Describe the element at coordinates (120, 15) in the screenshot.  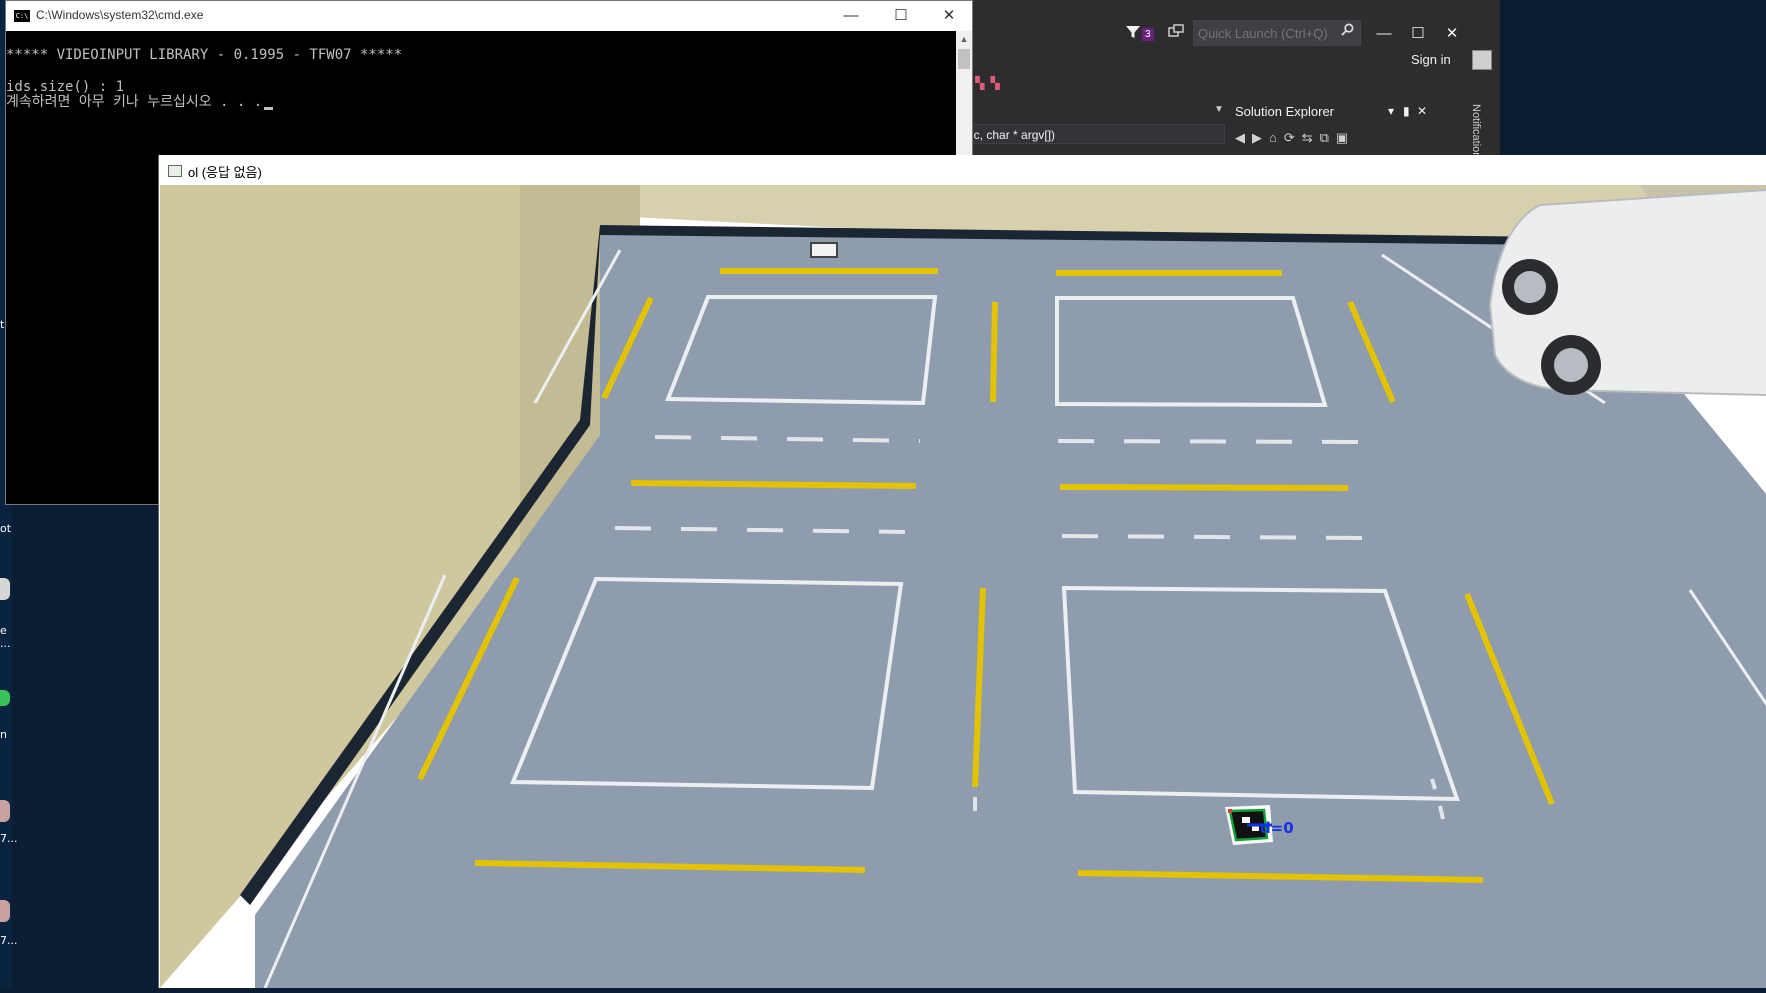
I see `cmd-window-title: C:\Windows\system32\cmd.exe` at that location.